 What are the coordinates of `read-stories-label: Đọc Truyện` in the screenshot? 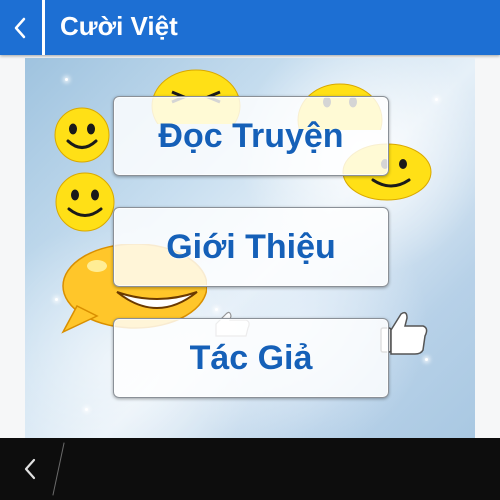 It's located at (251, 135).